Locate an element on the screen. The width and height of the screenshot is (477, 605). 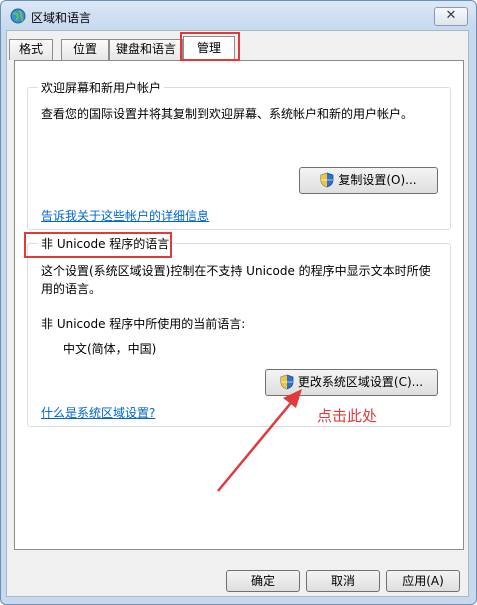
annotation-arrow is located at coordinates (259, 440).